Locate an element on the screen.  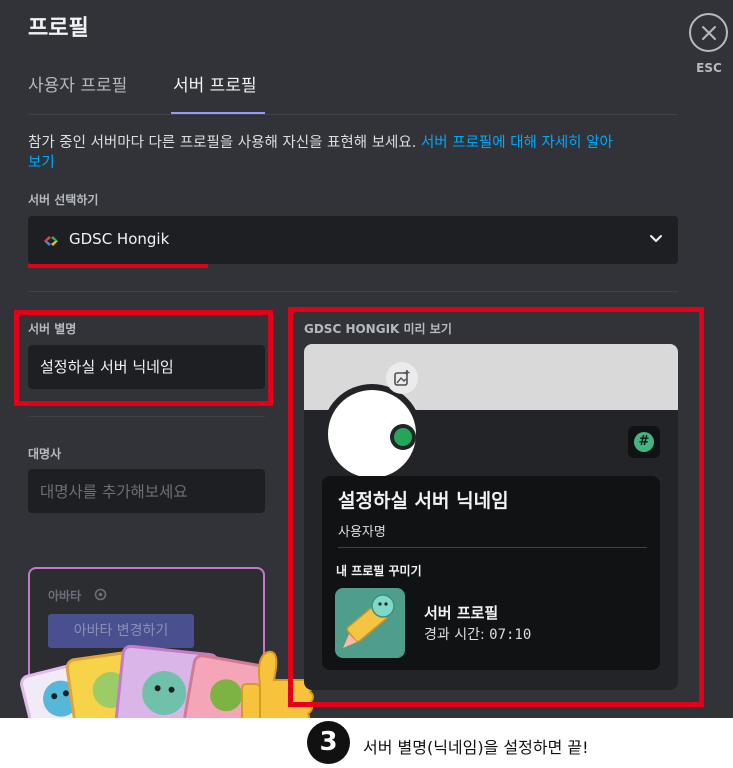
close-button is located at coordinates (708, 32).